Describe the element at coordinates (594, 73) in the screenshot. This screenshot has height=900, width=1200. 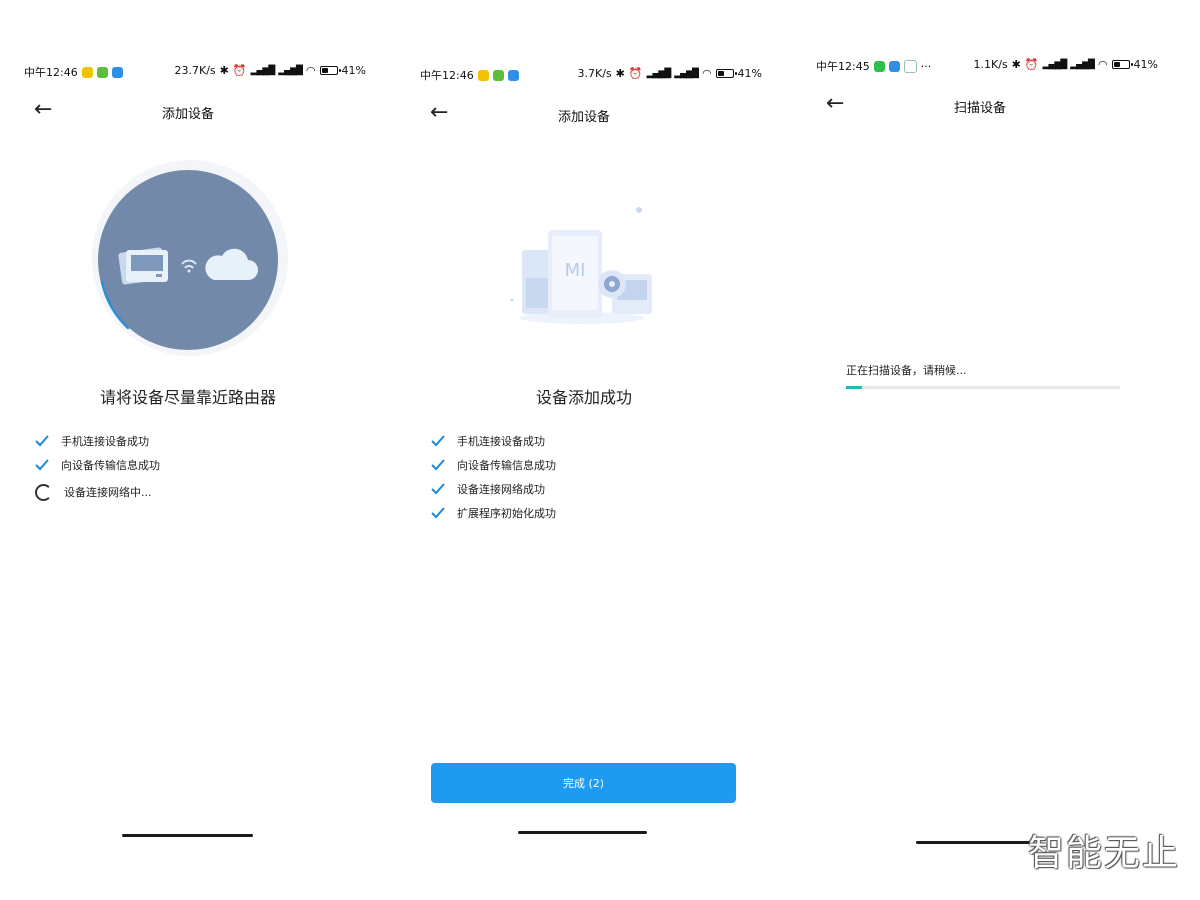
I see `network-speed: 3.7K/s` at that location.